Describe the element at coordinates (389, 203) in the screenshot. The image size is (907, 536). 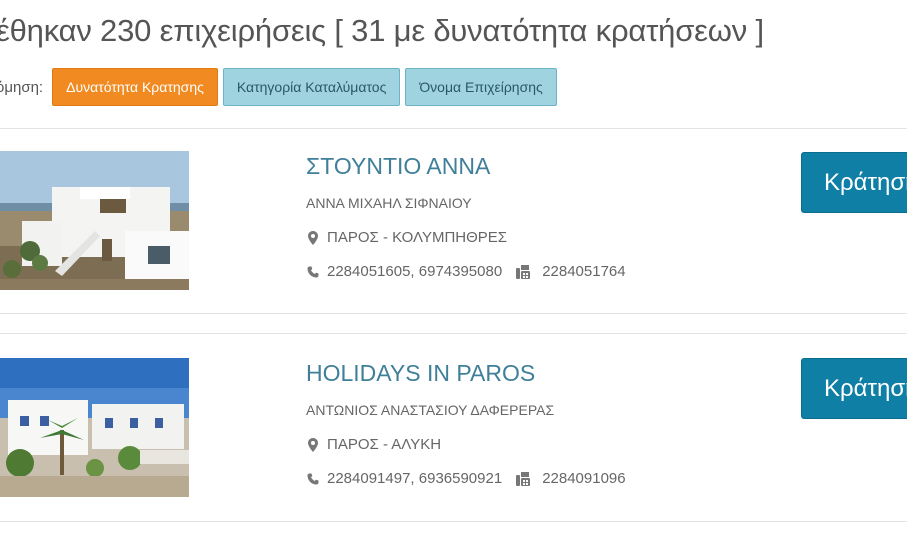
I see `listing-owner: ΑΝΝΑ ΜΙΧΑΗΛ ΣΙΦΝΑΙΟΥ` at that location.